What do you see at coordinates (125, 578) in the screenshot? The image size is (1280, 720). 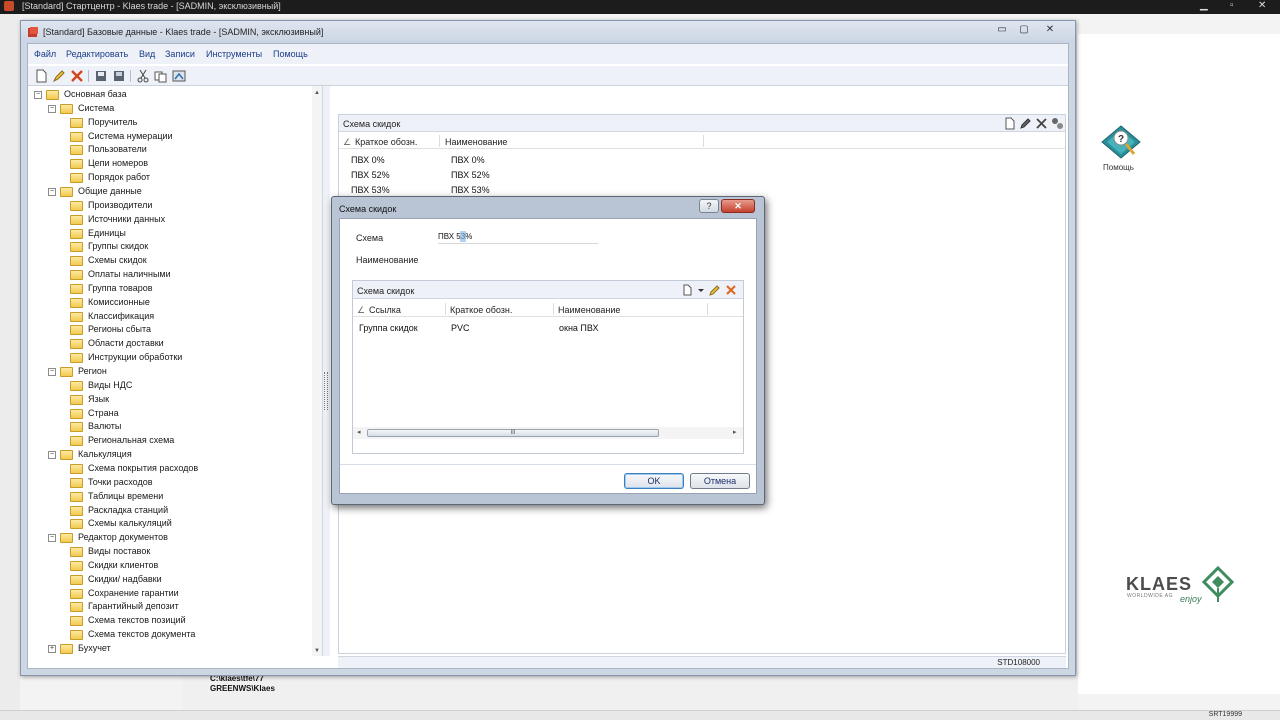 I see `tree-item-label: Скидки/ надбавки` at bounding box center [125, 578].